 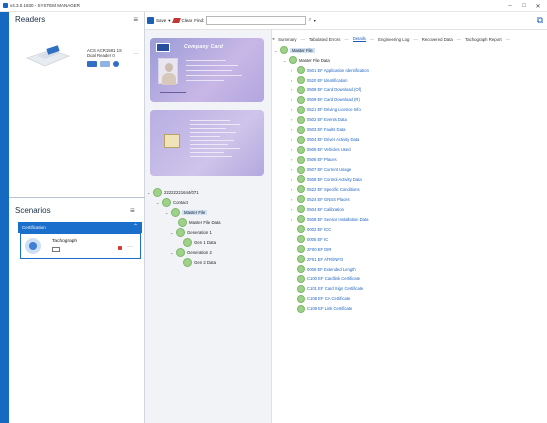 What do you see at coordinates (314, 60) in the screenshot?
I see `tree-label: Master File Data` at bounding box center [314, 60].